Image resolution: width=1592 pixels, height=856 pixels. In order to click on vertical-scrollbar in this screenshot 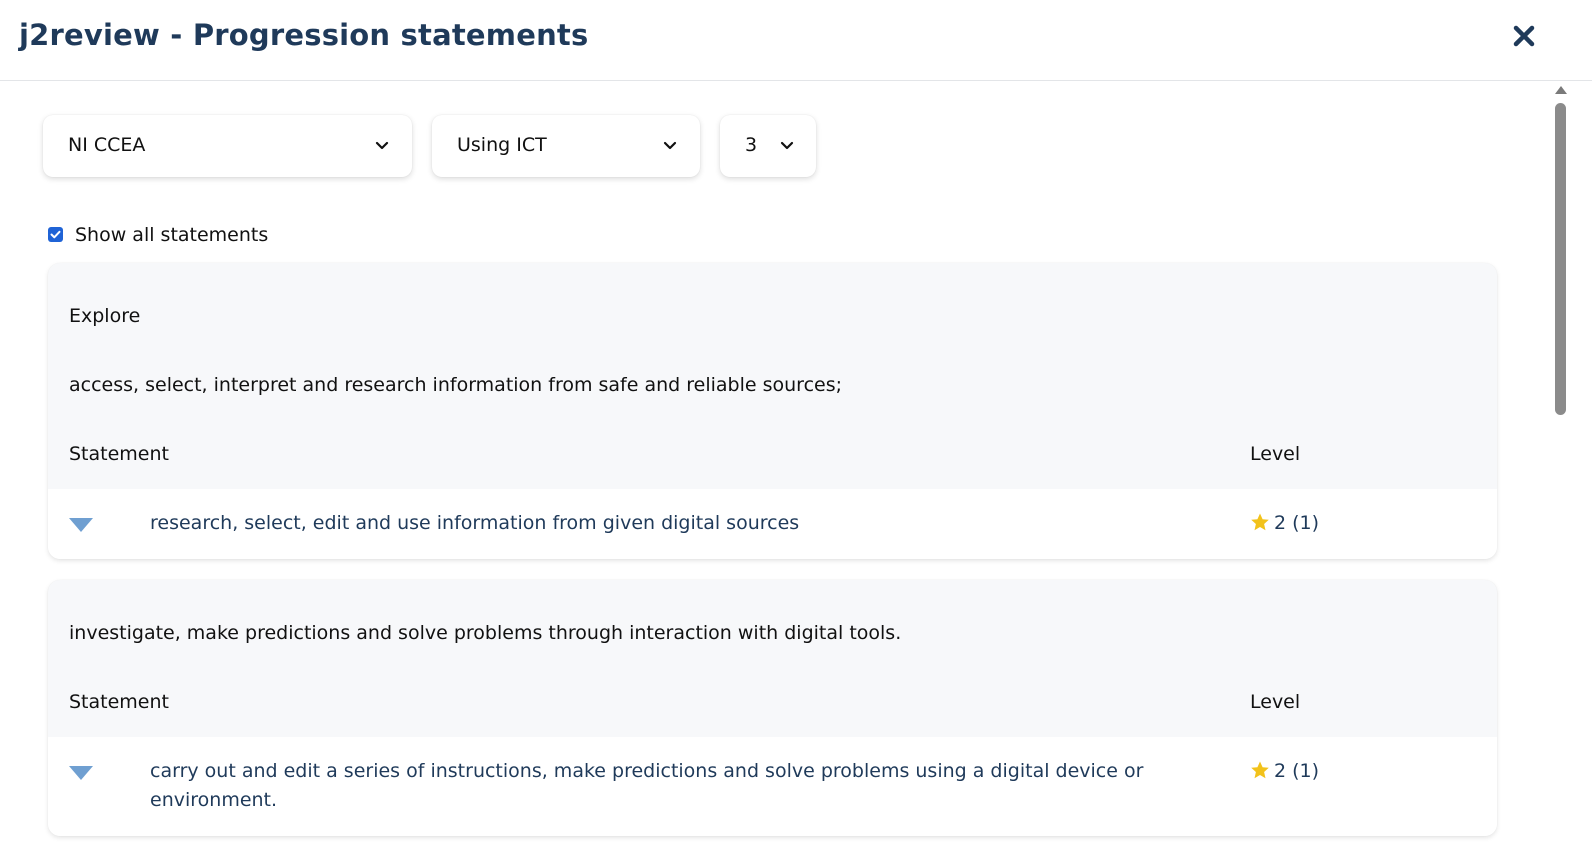, I will do `click(1560, 468)`.